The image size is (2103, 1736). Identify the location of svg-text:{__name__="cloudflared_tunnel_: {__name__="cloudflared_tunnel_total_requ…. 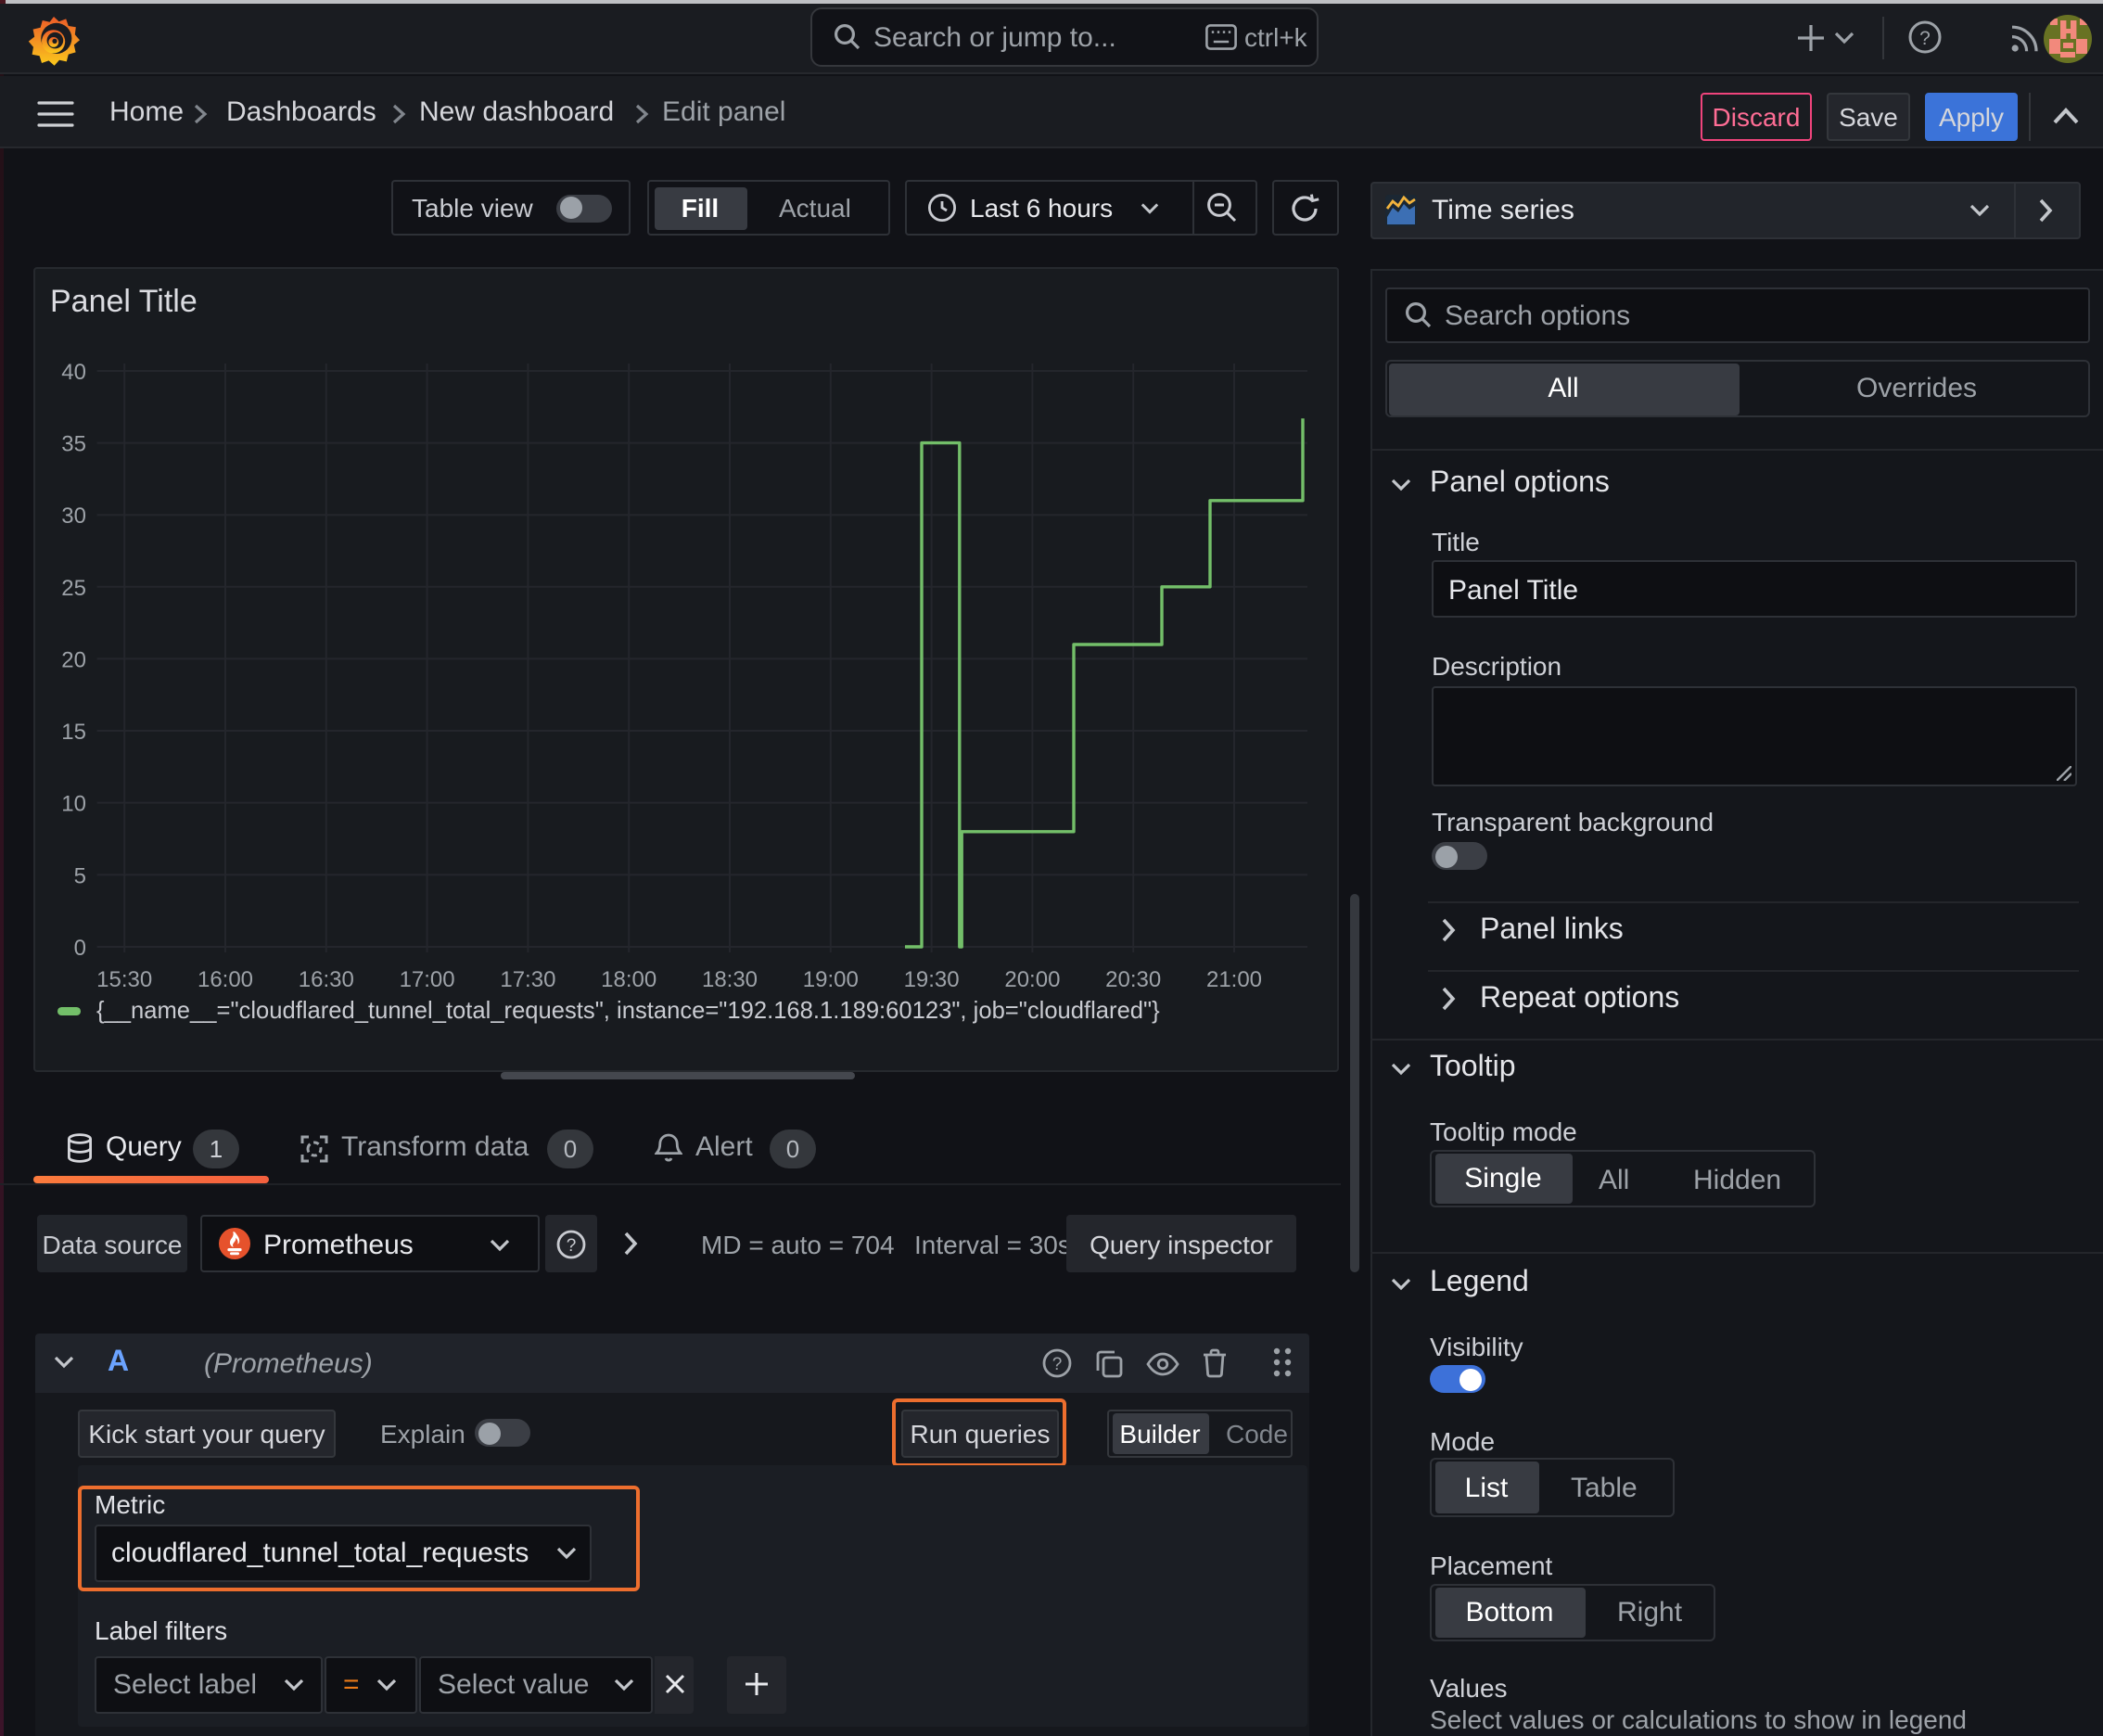
(628, 1011).